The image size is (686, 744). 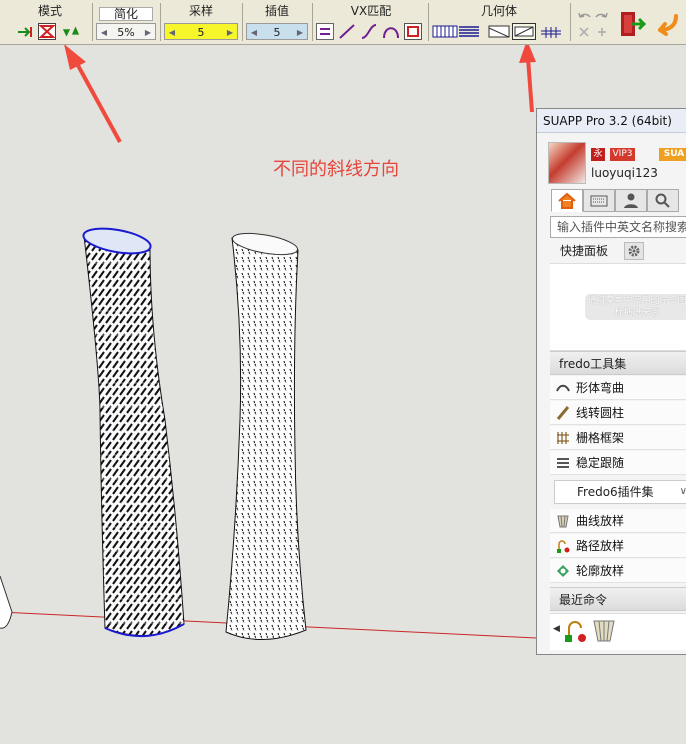 I want to click on s-curve-icon, so click(x=369, y=31).